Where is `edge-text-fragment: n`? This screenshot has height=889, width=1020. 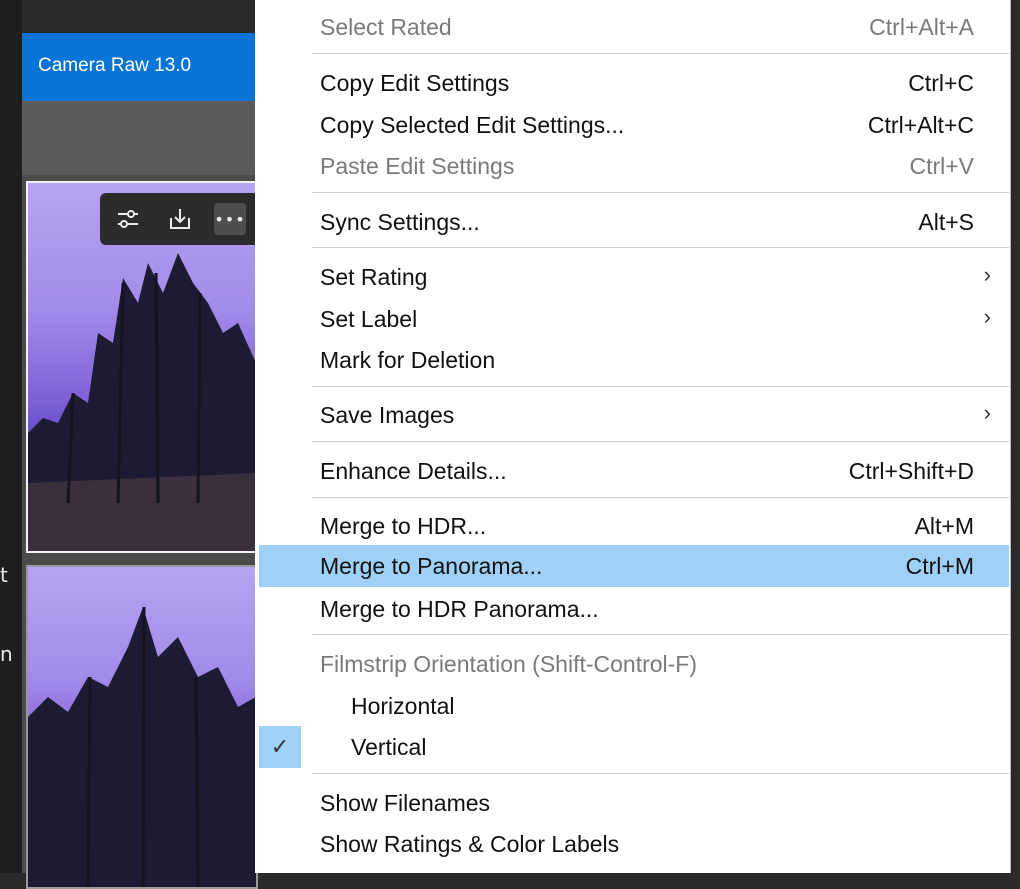 edge-text-fragment: n is located at coordinates (6, 654).